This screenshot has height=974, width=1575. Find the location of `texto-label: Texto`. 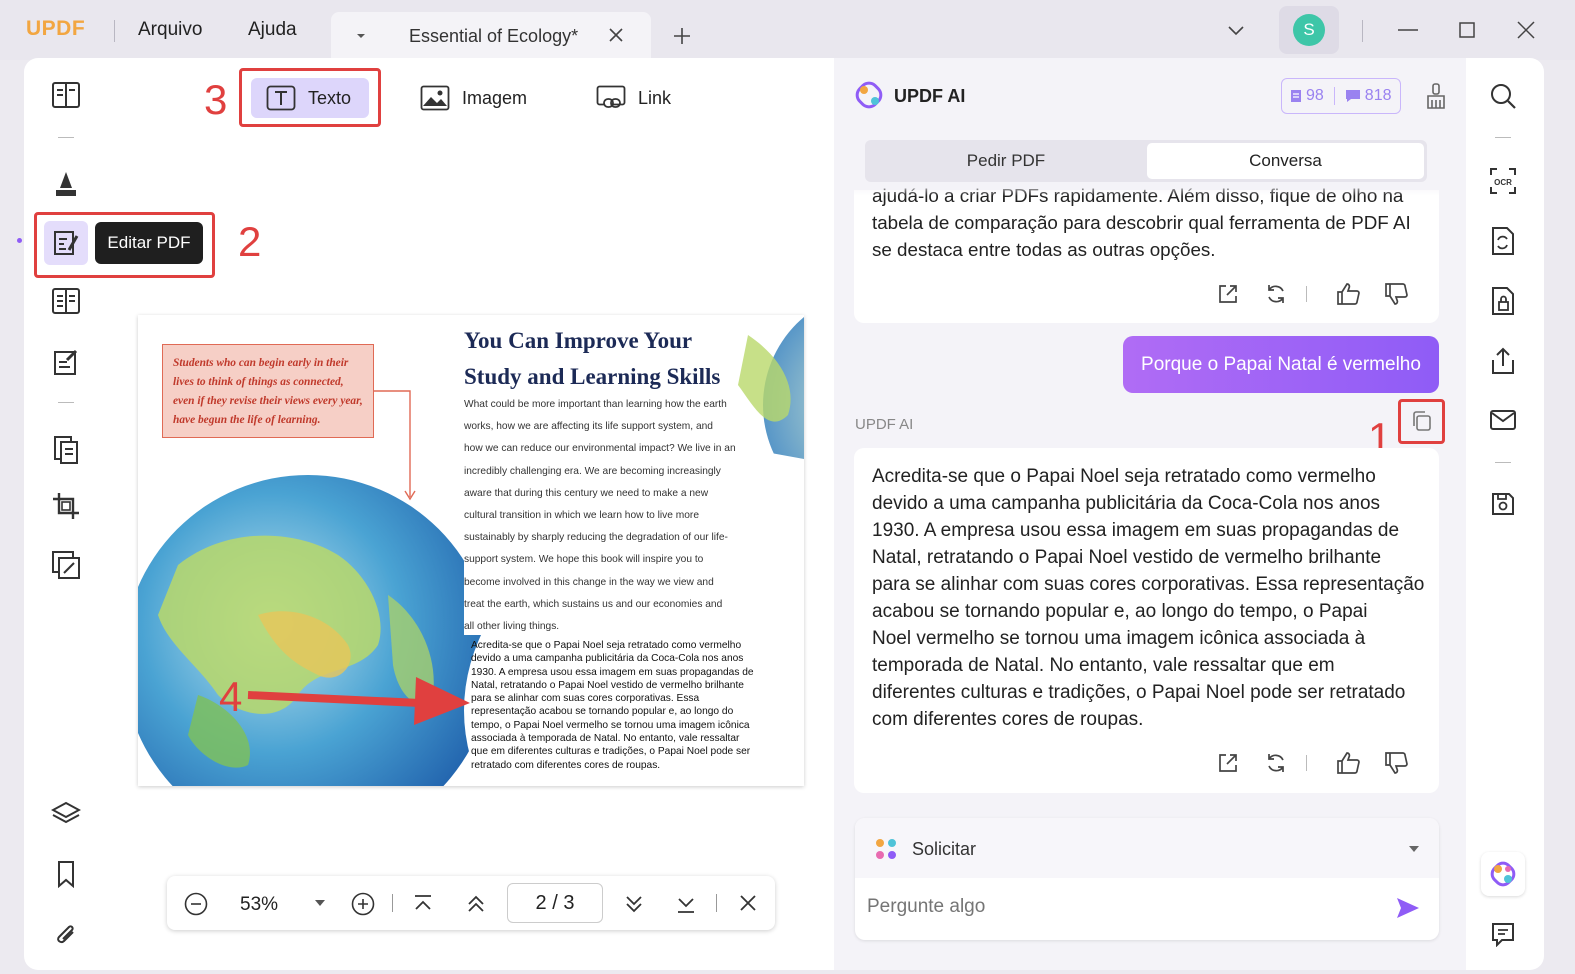

texto-label: Texto is located at coordinates (330, 97).